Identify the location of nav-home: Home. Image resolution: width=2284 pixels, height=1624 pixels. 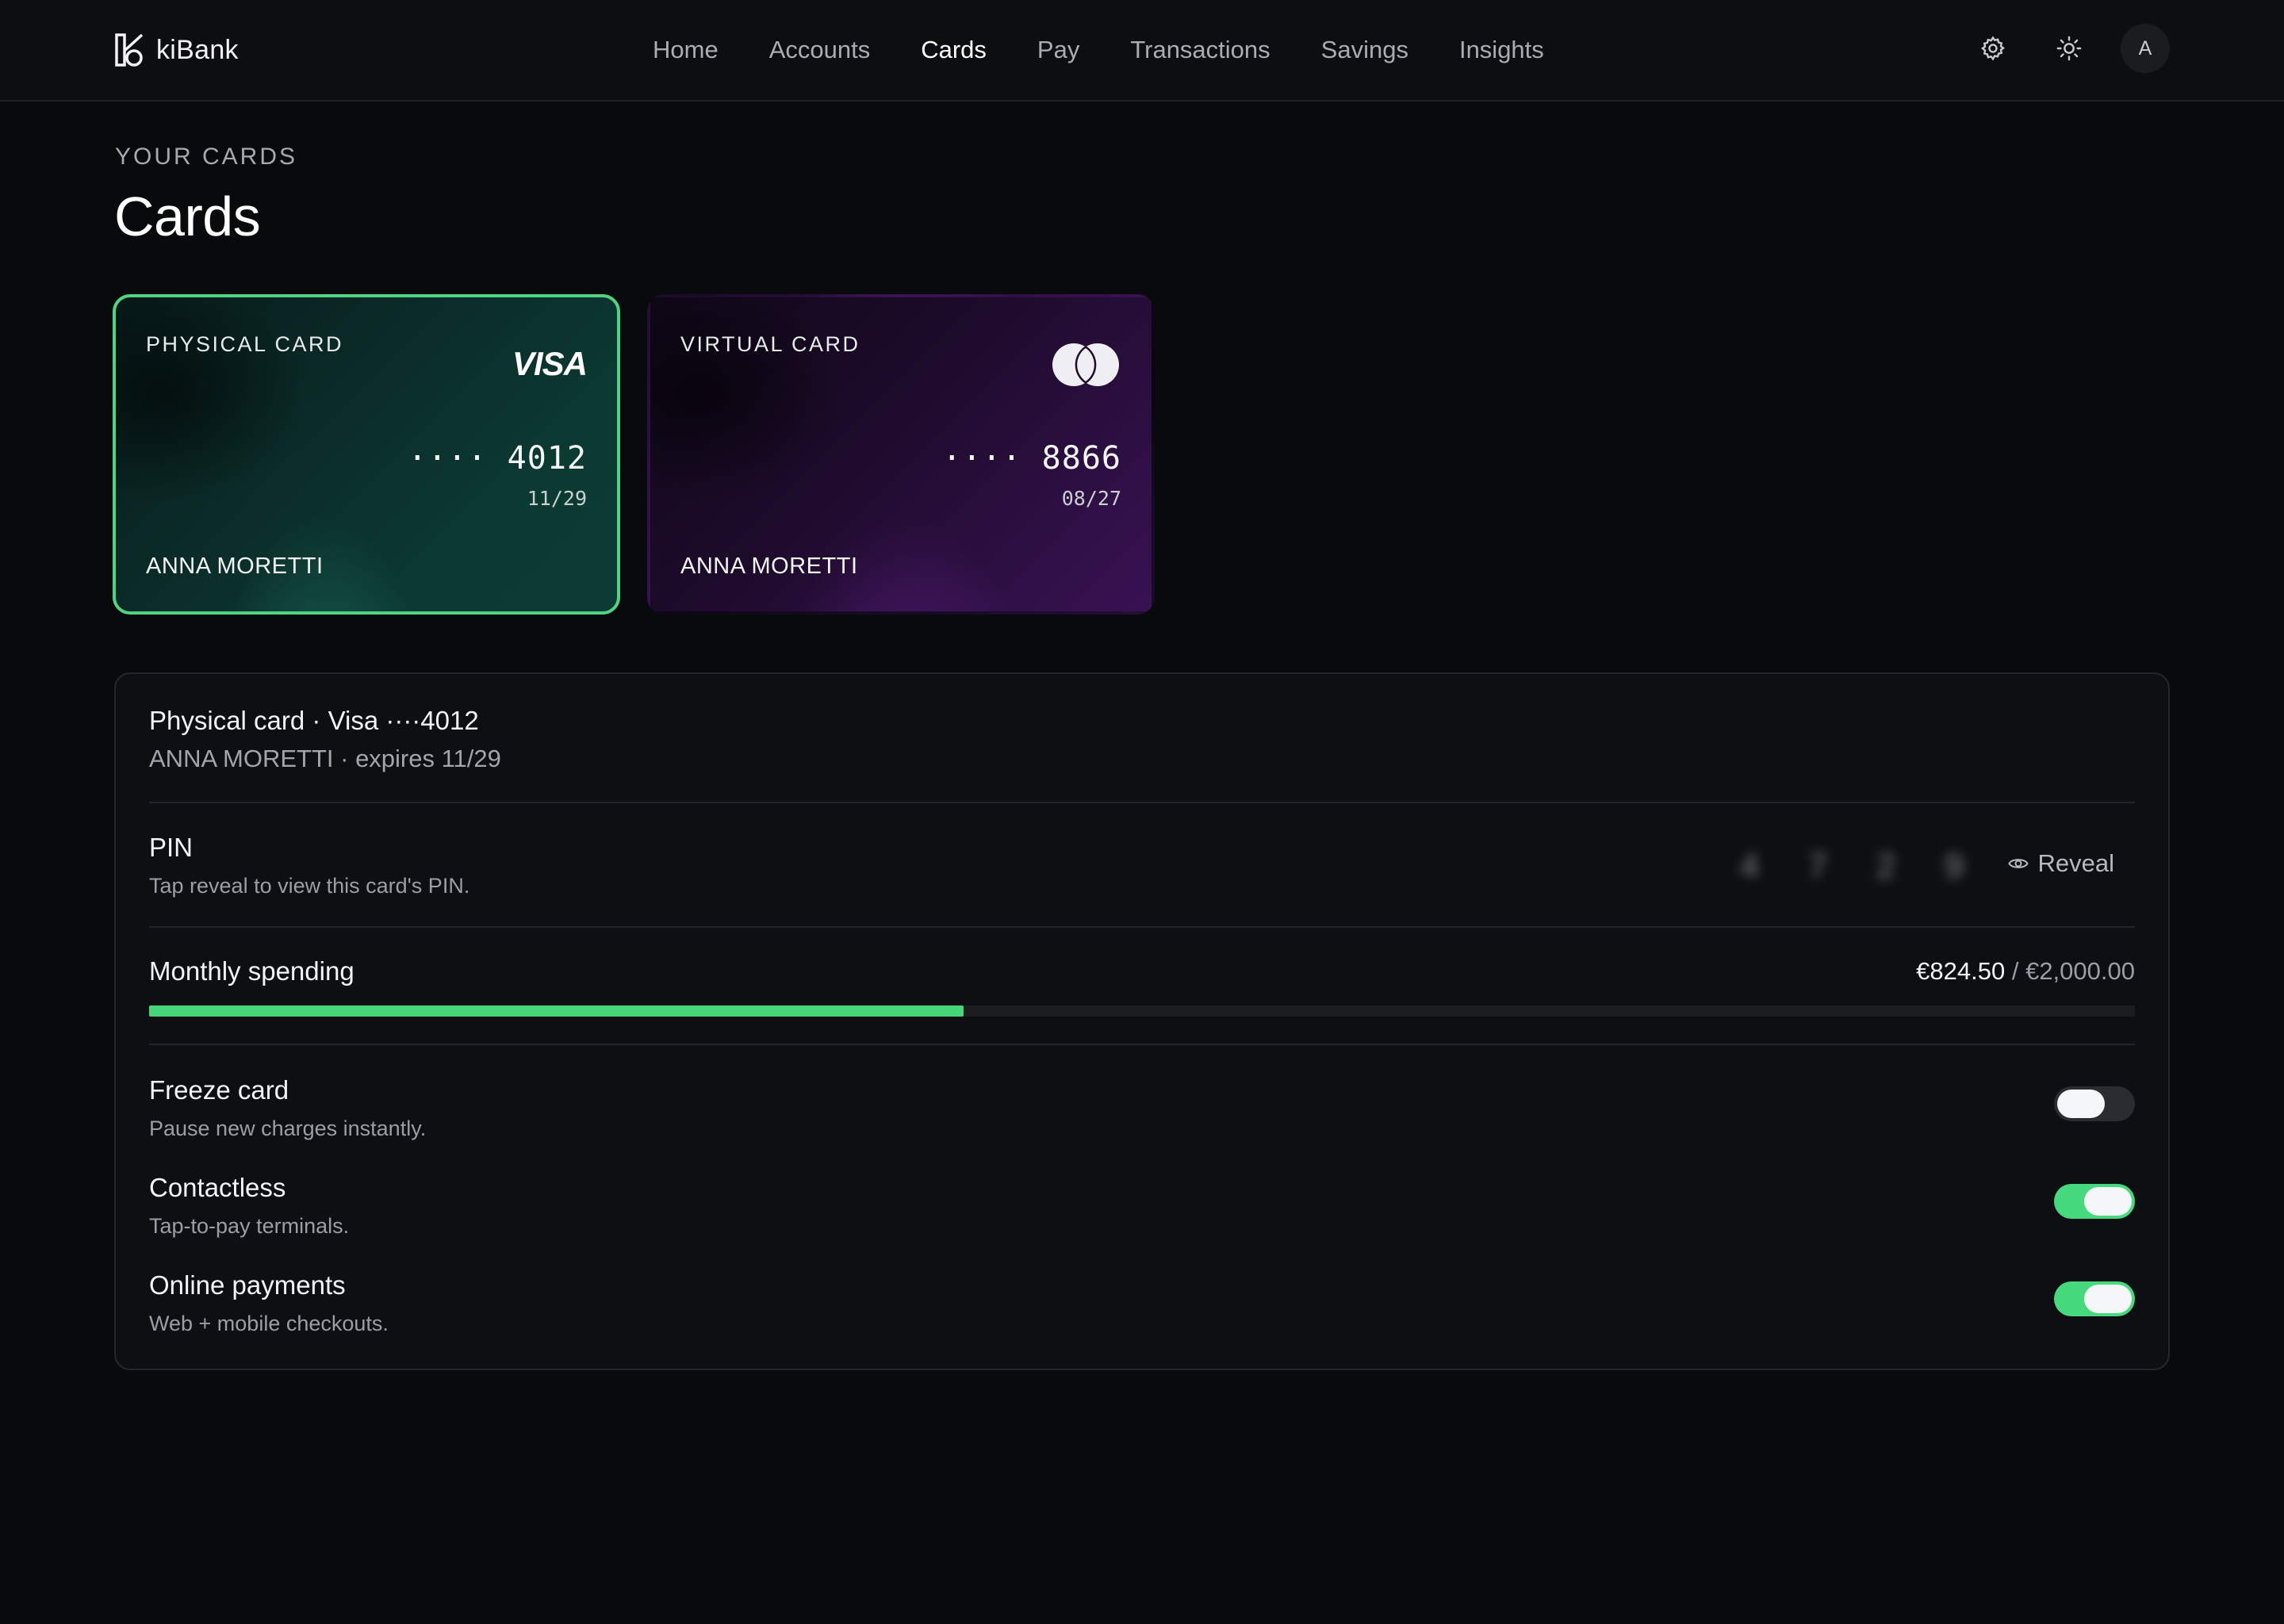
(686, 50).